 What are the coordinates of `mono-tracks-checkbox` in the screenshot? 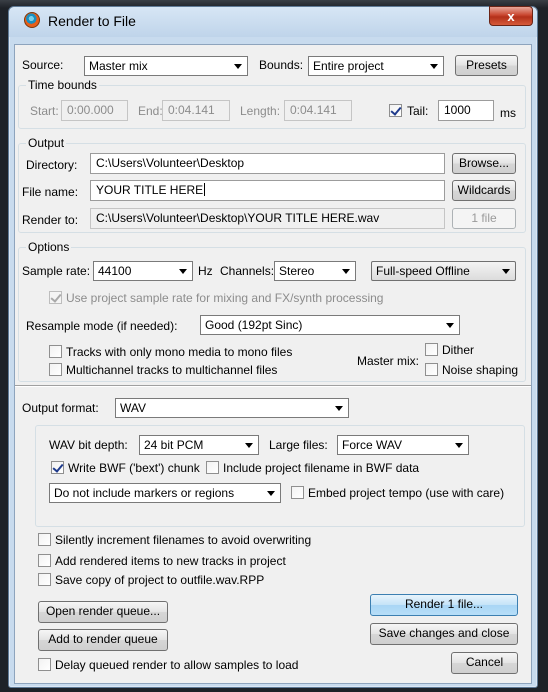 It's located at (55, 351).